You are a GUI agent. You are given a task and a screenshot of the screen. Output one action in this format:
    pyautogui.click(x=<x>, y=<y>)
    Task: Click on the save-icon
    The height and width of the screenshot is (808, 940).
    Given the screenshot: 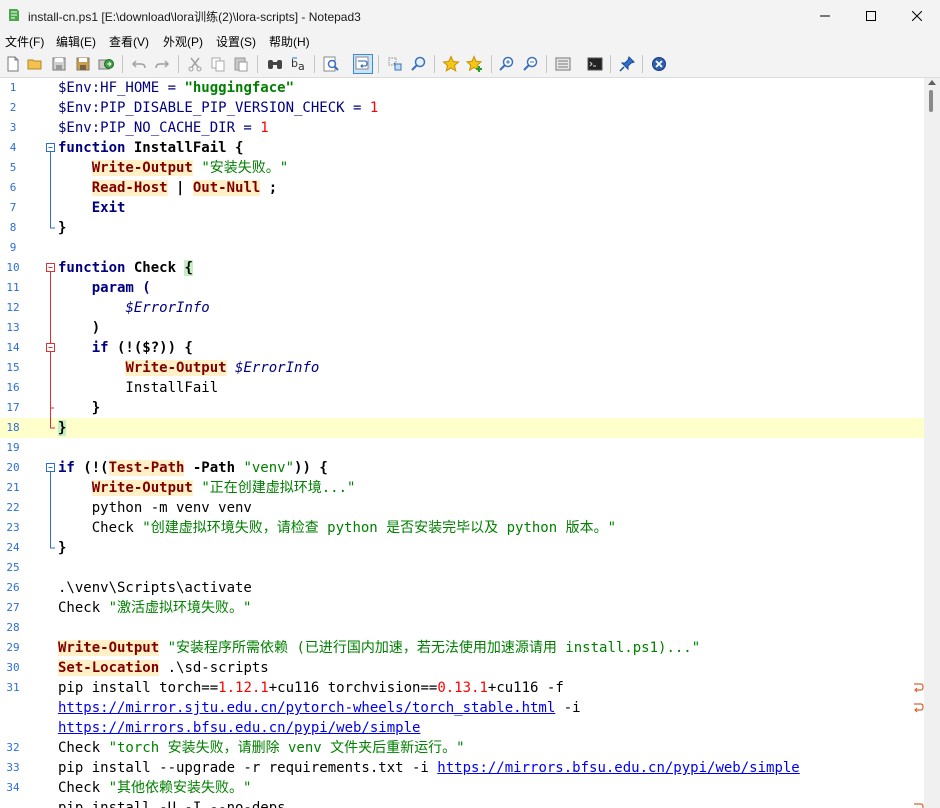 What is the action you would take?
    pyautogui.click(x=59, y=64)
    